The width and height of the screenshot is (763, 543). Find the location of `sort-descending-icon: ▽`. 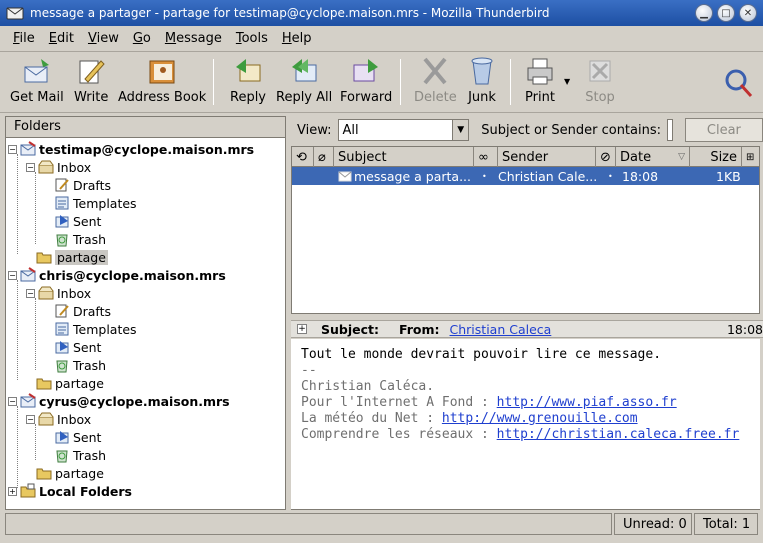

sort-descending-icon: ▽ is located at coordinates (681, 157).